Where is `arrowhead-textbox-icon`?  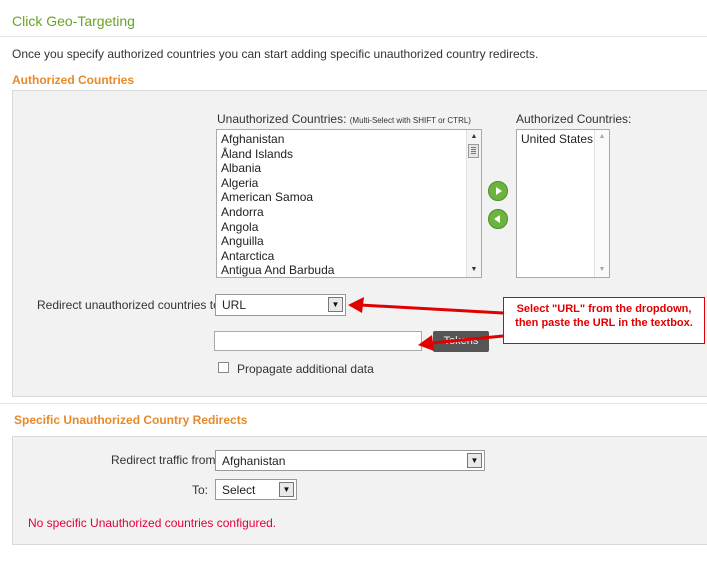
arrowhead-textbox-icon is located at coordinates (426, 343).